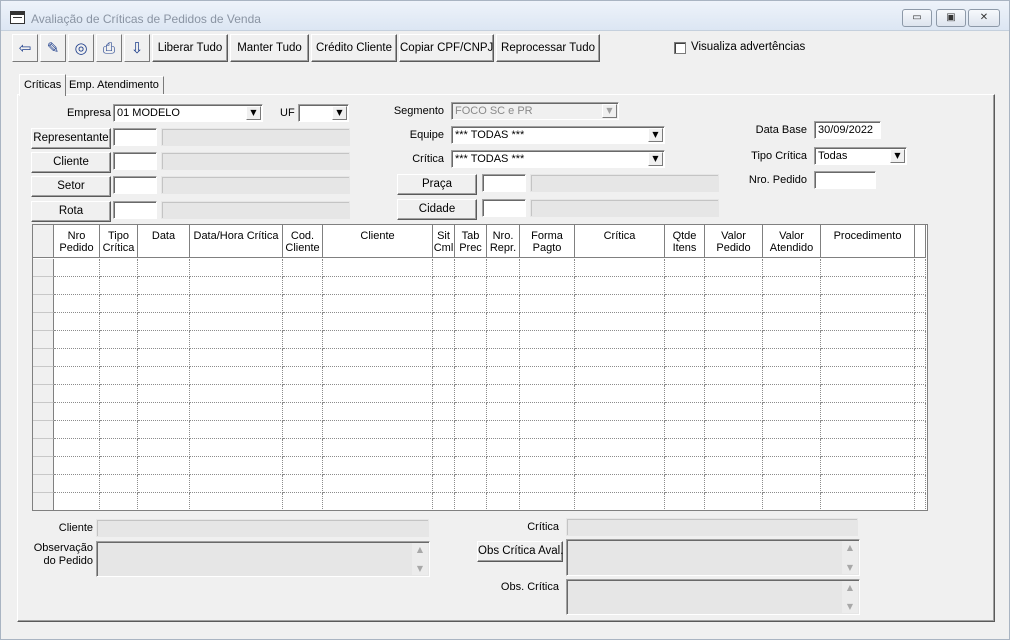 The height and width of the screenshot is (640, 1010). What do you see at coordinates (43, 85) in the screenshot?
I see `tab-criticas: Críticas` at bounding box center [43, 85].